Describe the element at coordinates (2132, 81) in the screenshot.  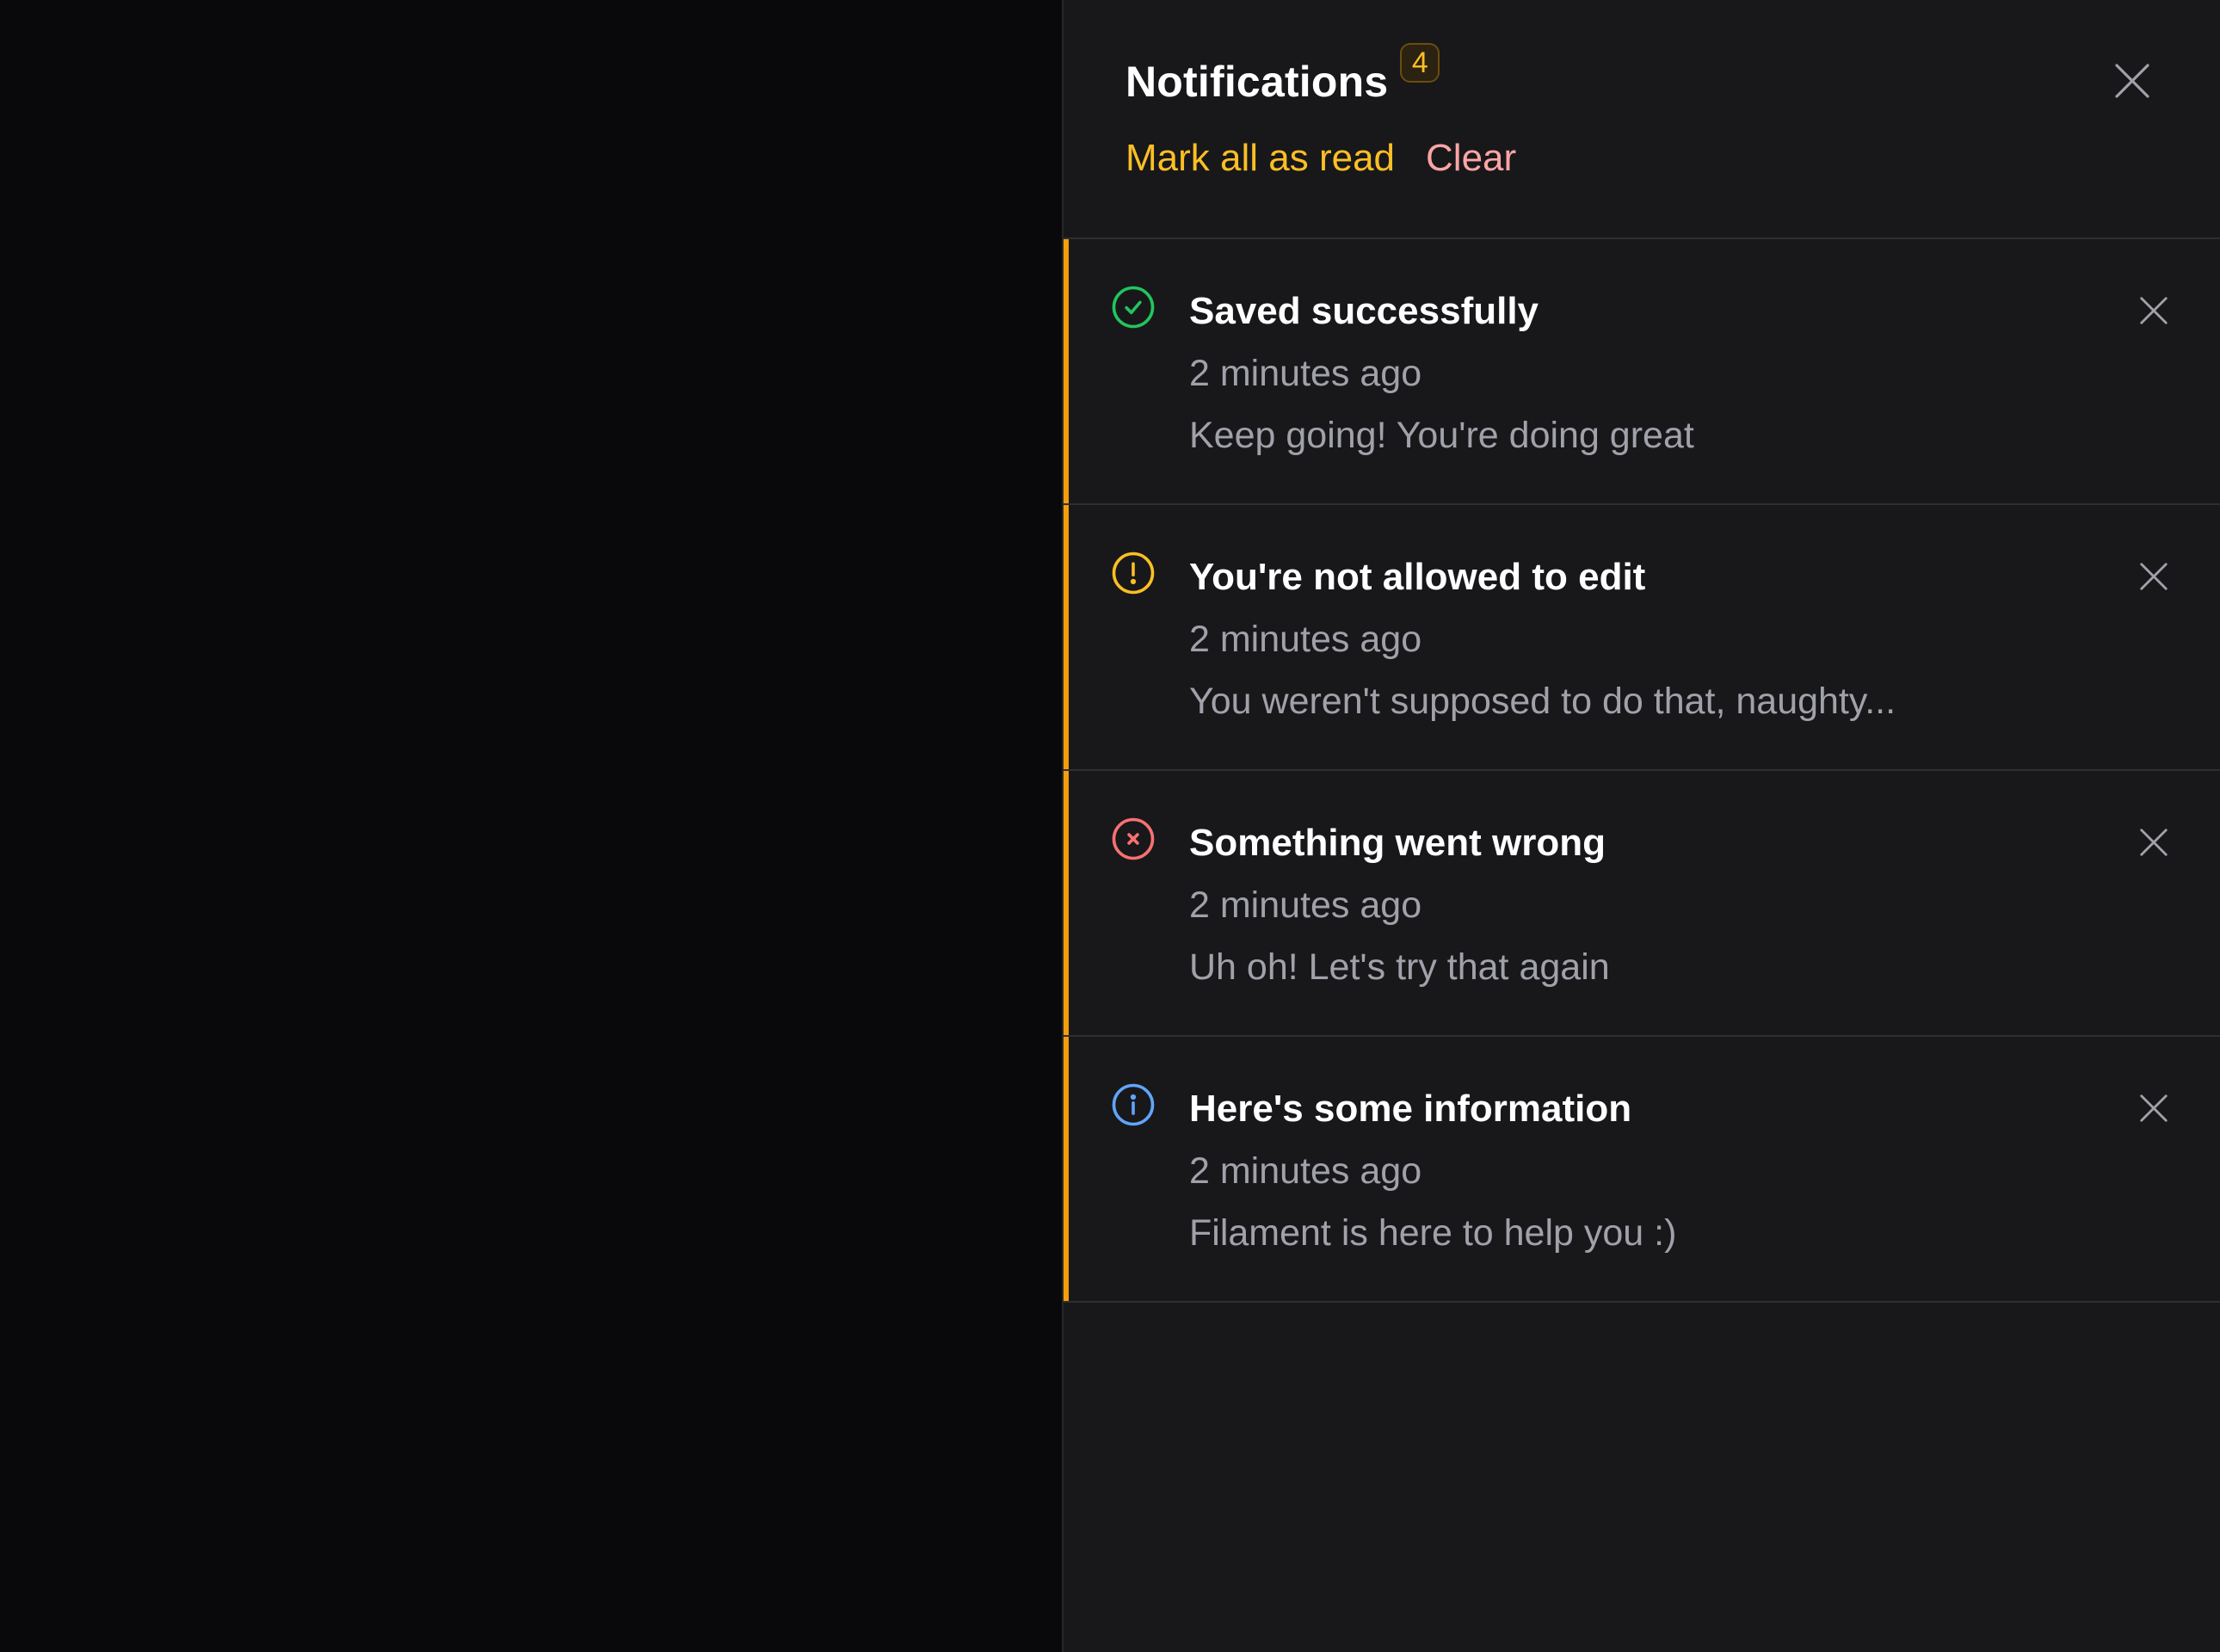
I see `close-icon` at that location.